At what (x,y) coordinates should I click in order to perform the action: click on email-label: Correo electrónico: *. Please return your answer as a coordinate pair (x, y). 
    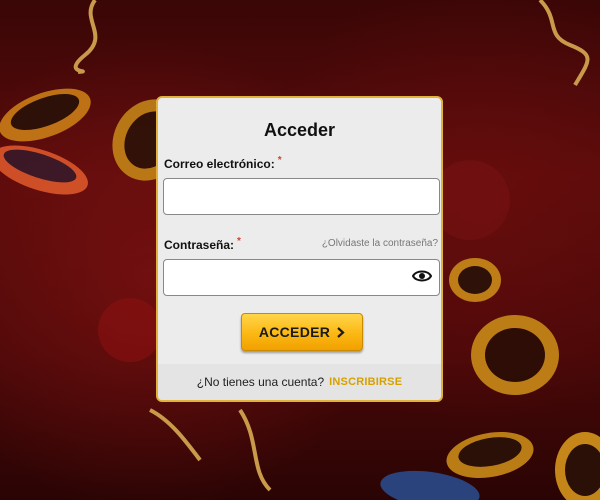
    Looking at the image, I should click on (223, 163).